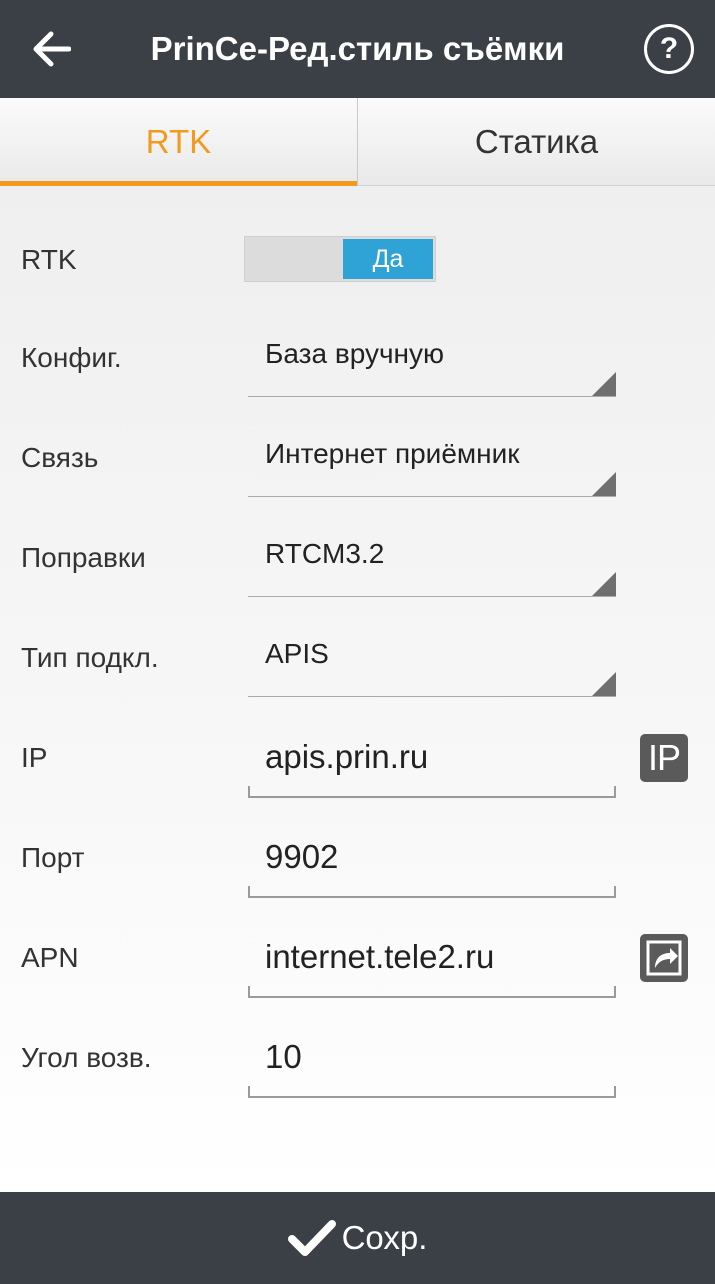 This screenshot has width=715, height=1284. I want to click on port-input-value: 9902, so click(302, 856).